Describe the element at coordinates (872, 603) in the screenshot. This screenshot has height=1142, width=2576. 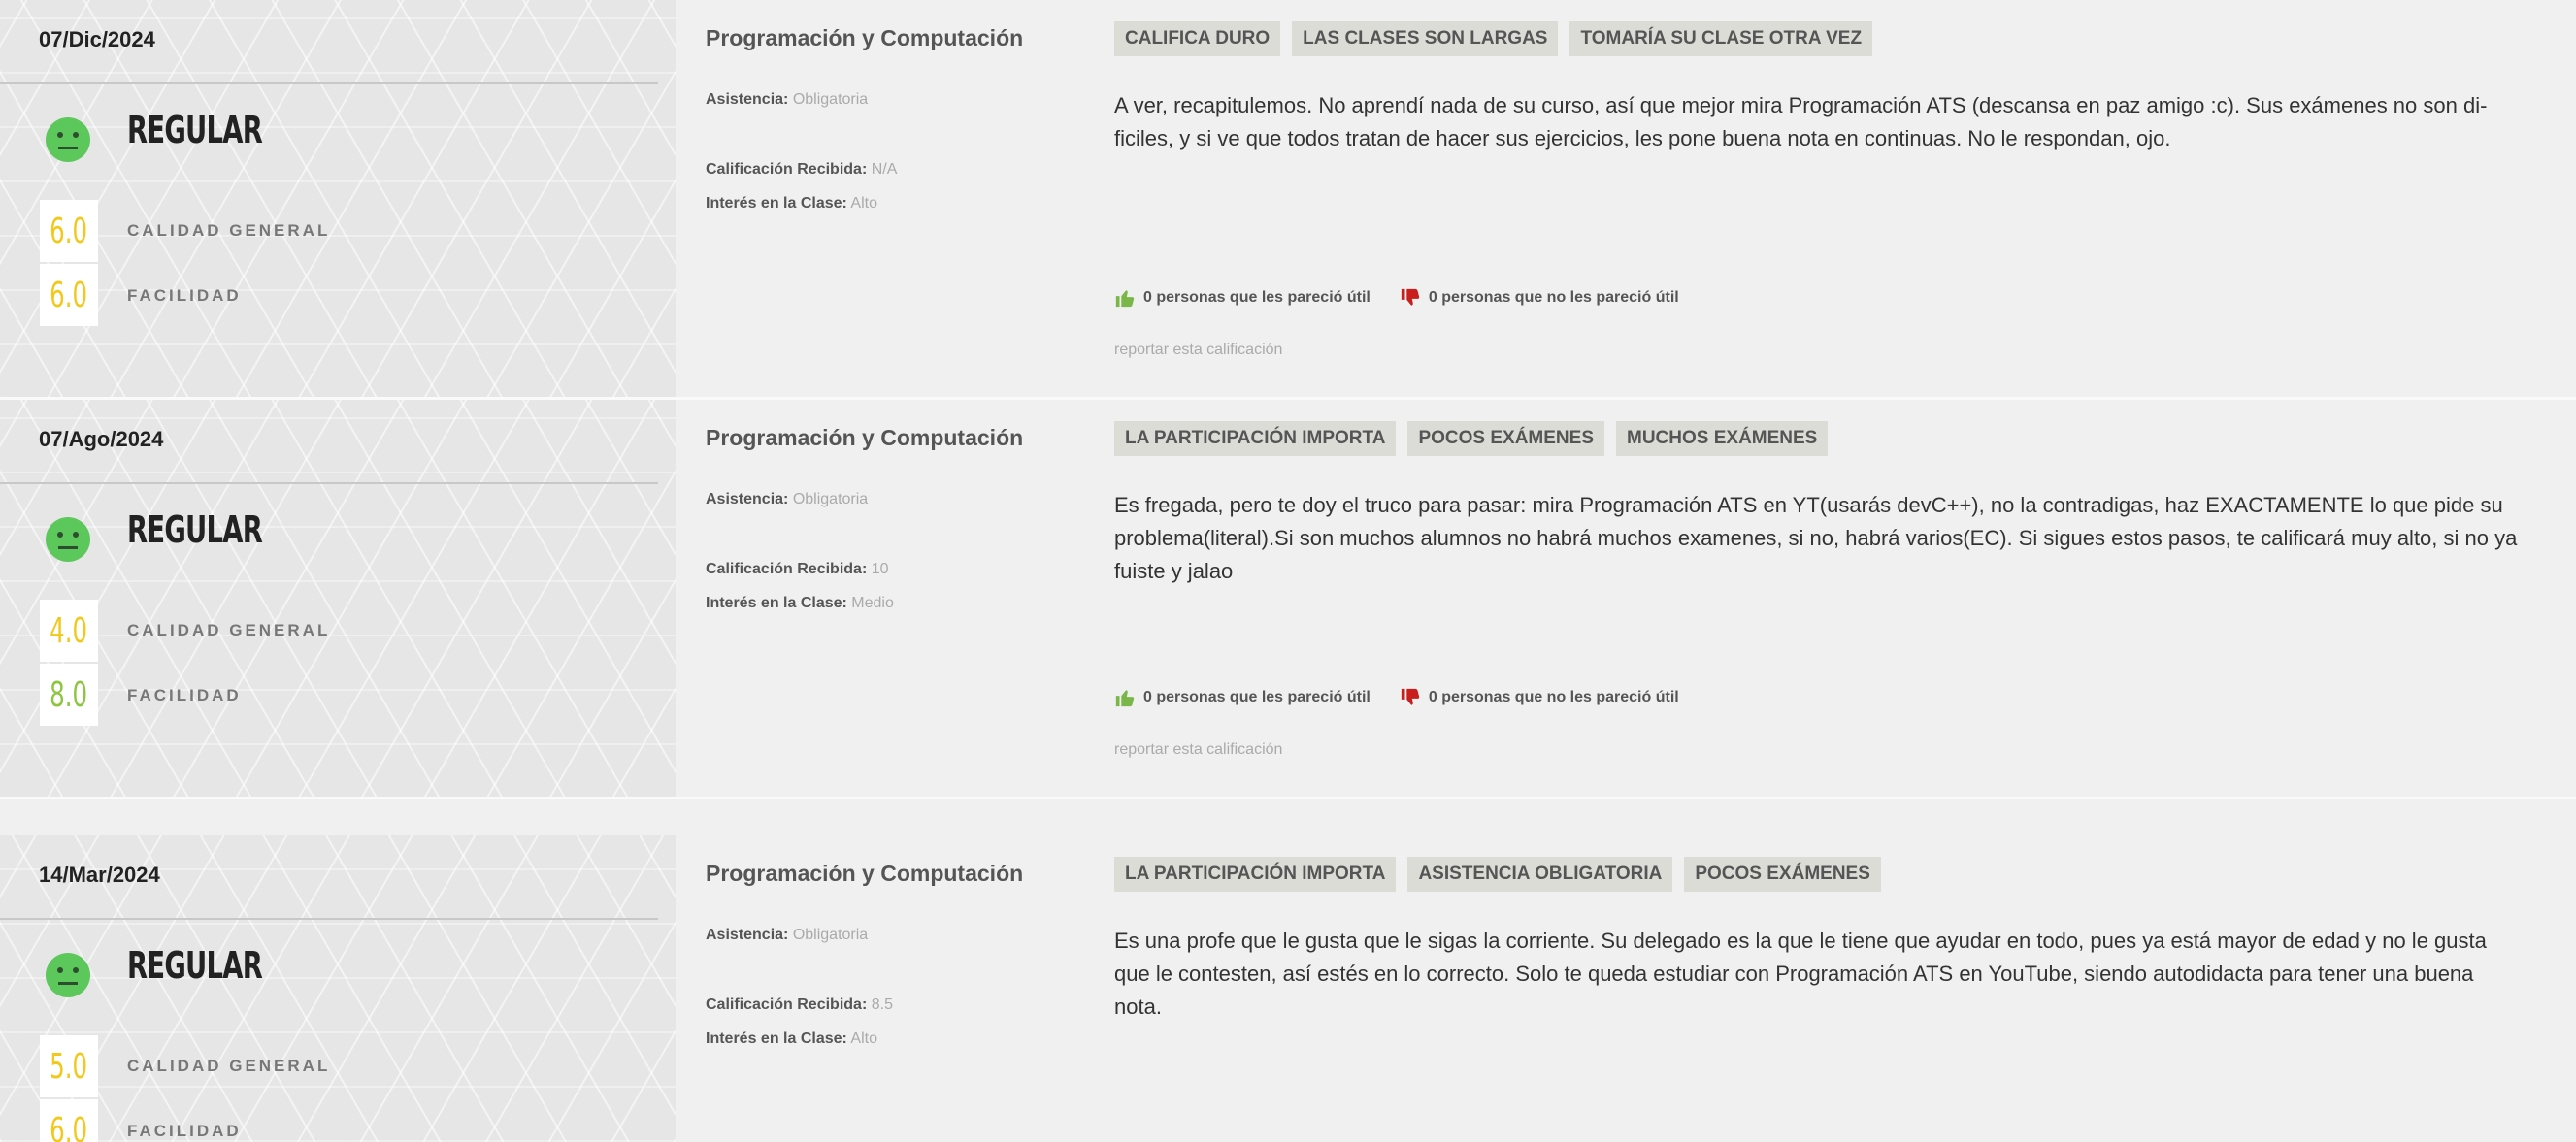
I see `interest-value: Medio` at that location.